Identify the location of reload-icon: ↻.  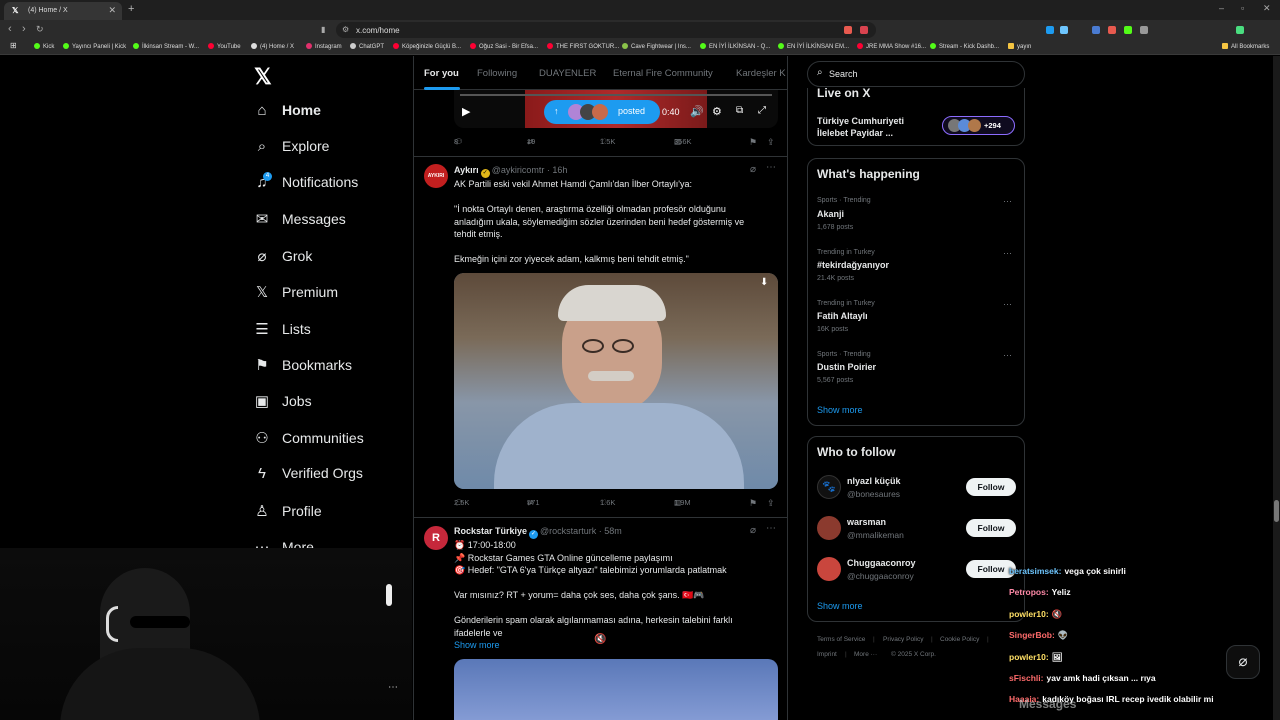
(40, 29).